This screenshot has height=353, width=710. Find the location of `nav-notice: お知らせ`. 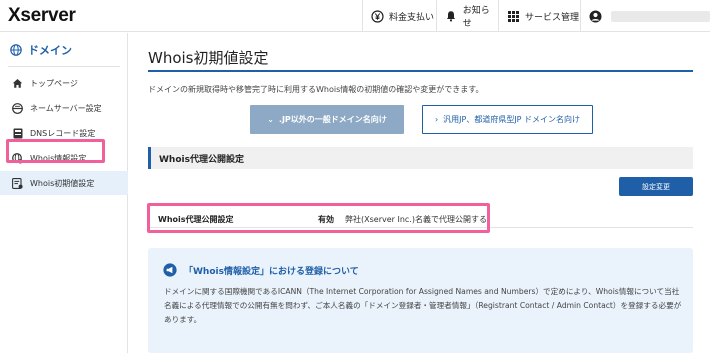

nav-notice: お知らせ is located at coordinates (467, 16).